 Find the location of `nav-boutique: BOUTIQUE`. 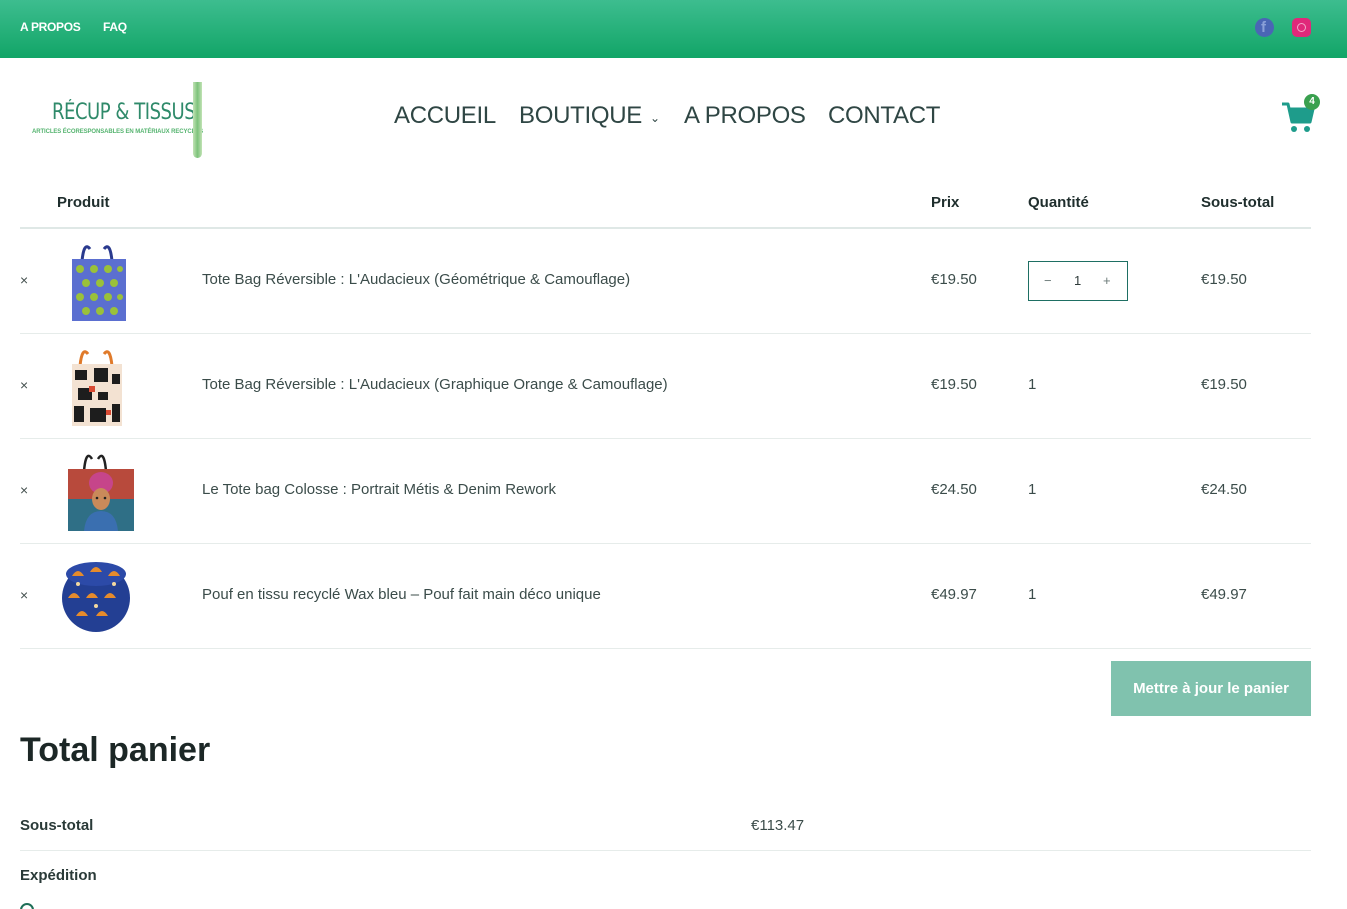

nav-boutique: BOUTIQUE is located at coordinates (580, 116).